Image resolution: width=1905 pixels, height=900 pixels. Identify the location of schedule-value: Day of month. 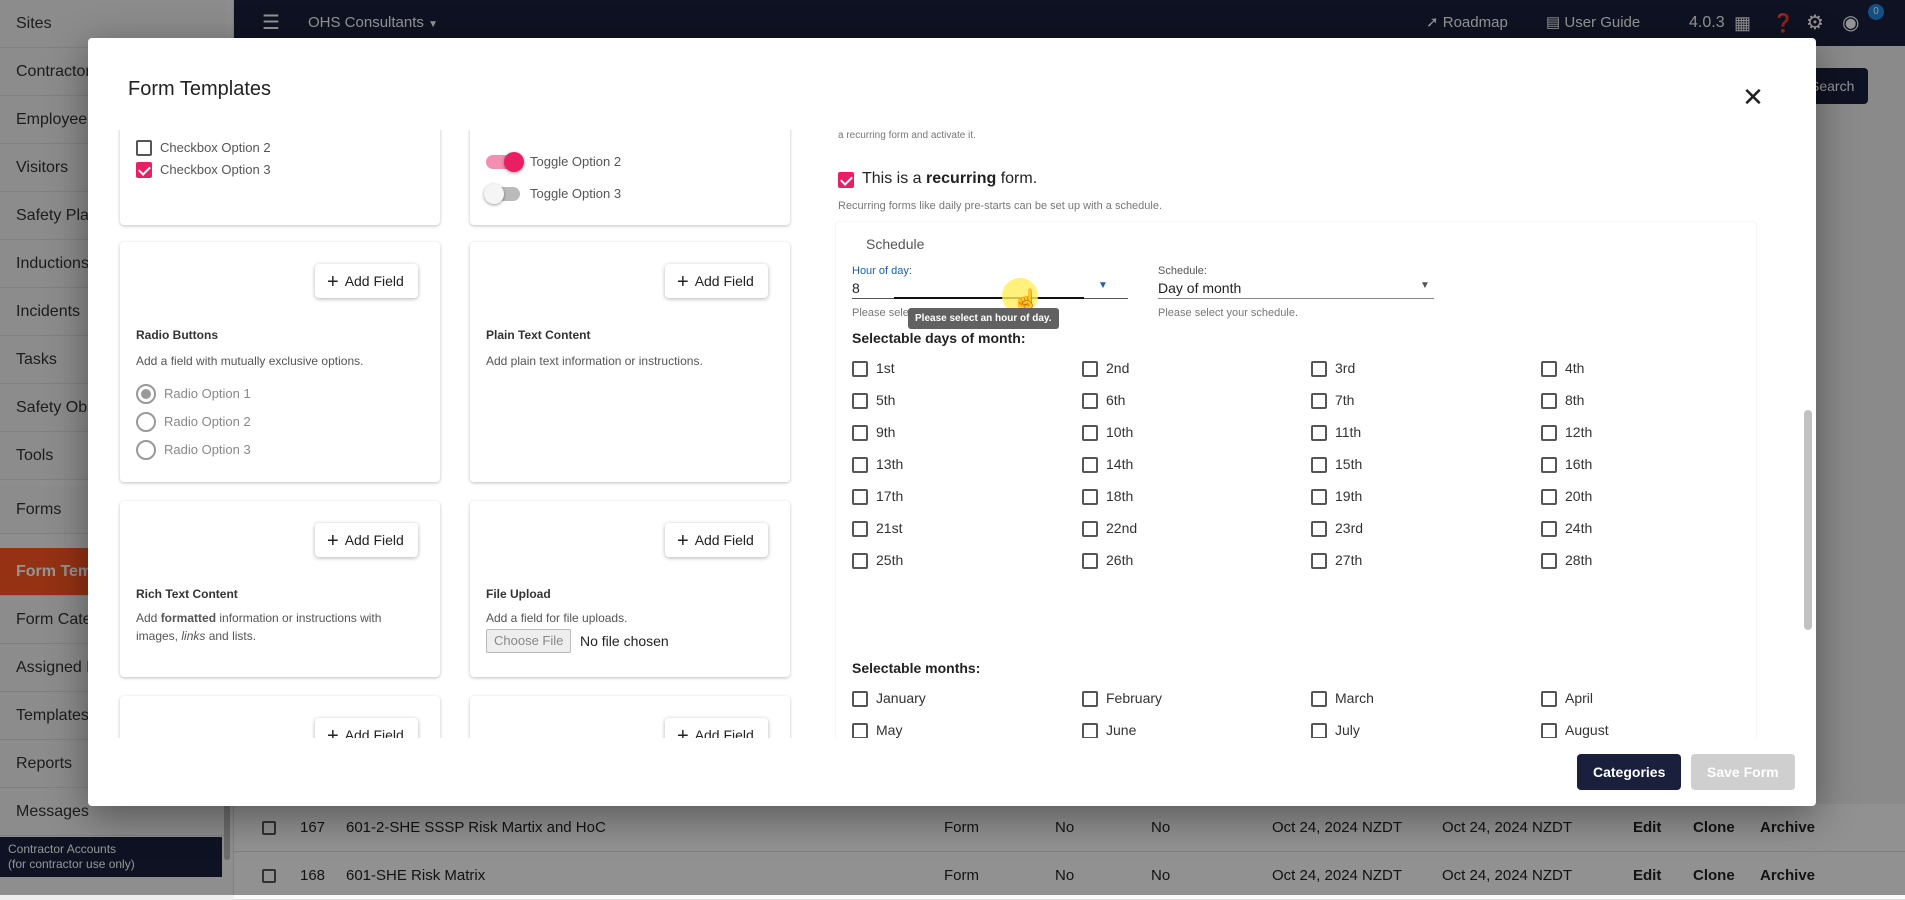
(1199, 288).